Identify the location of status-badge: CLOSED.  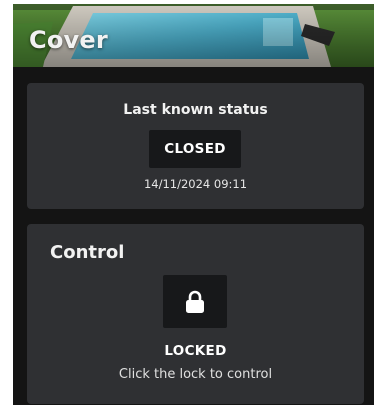
(195, 149).